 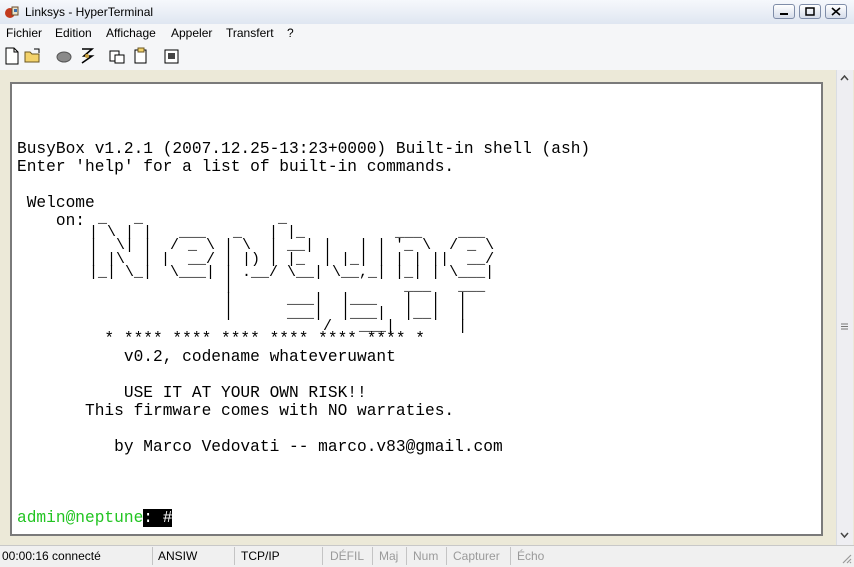 What do you see at coordinates (427, 57) in the screenshot?
I see `toolbar` at bounding box center [427, 57].